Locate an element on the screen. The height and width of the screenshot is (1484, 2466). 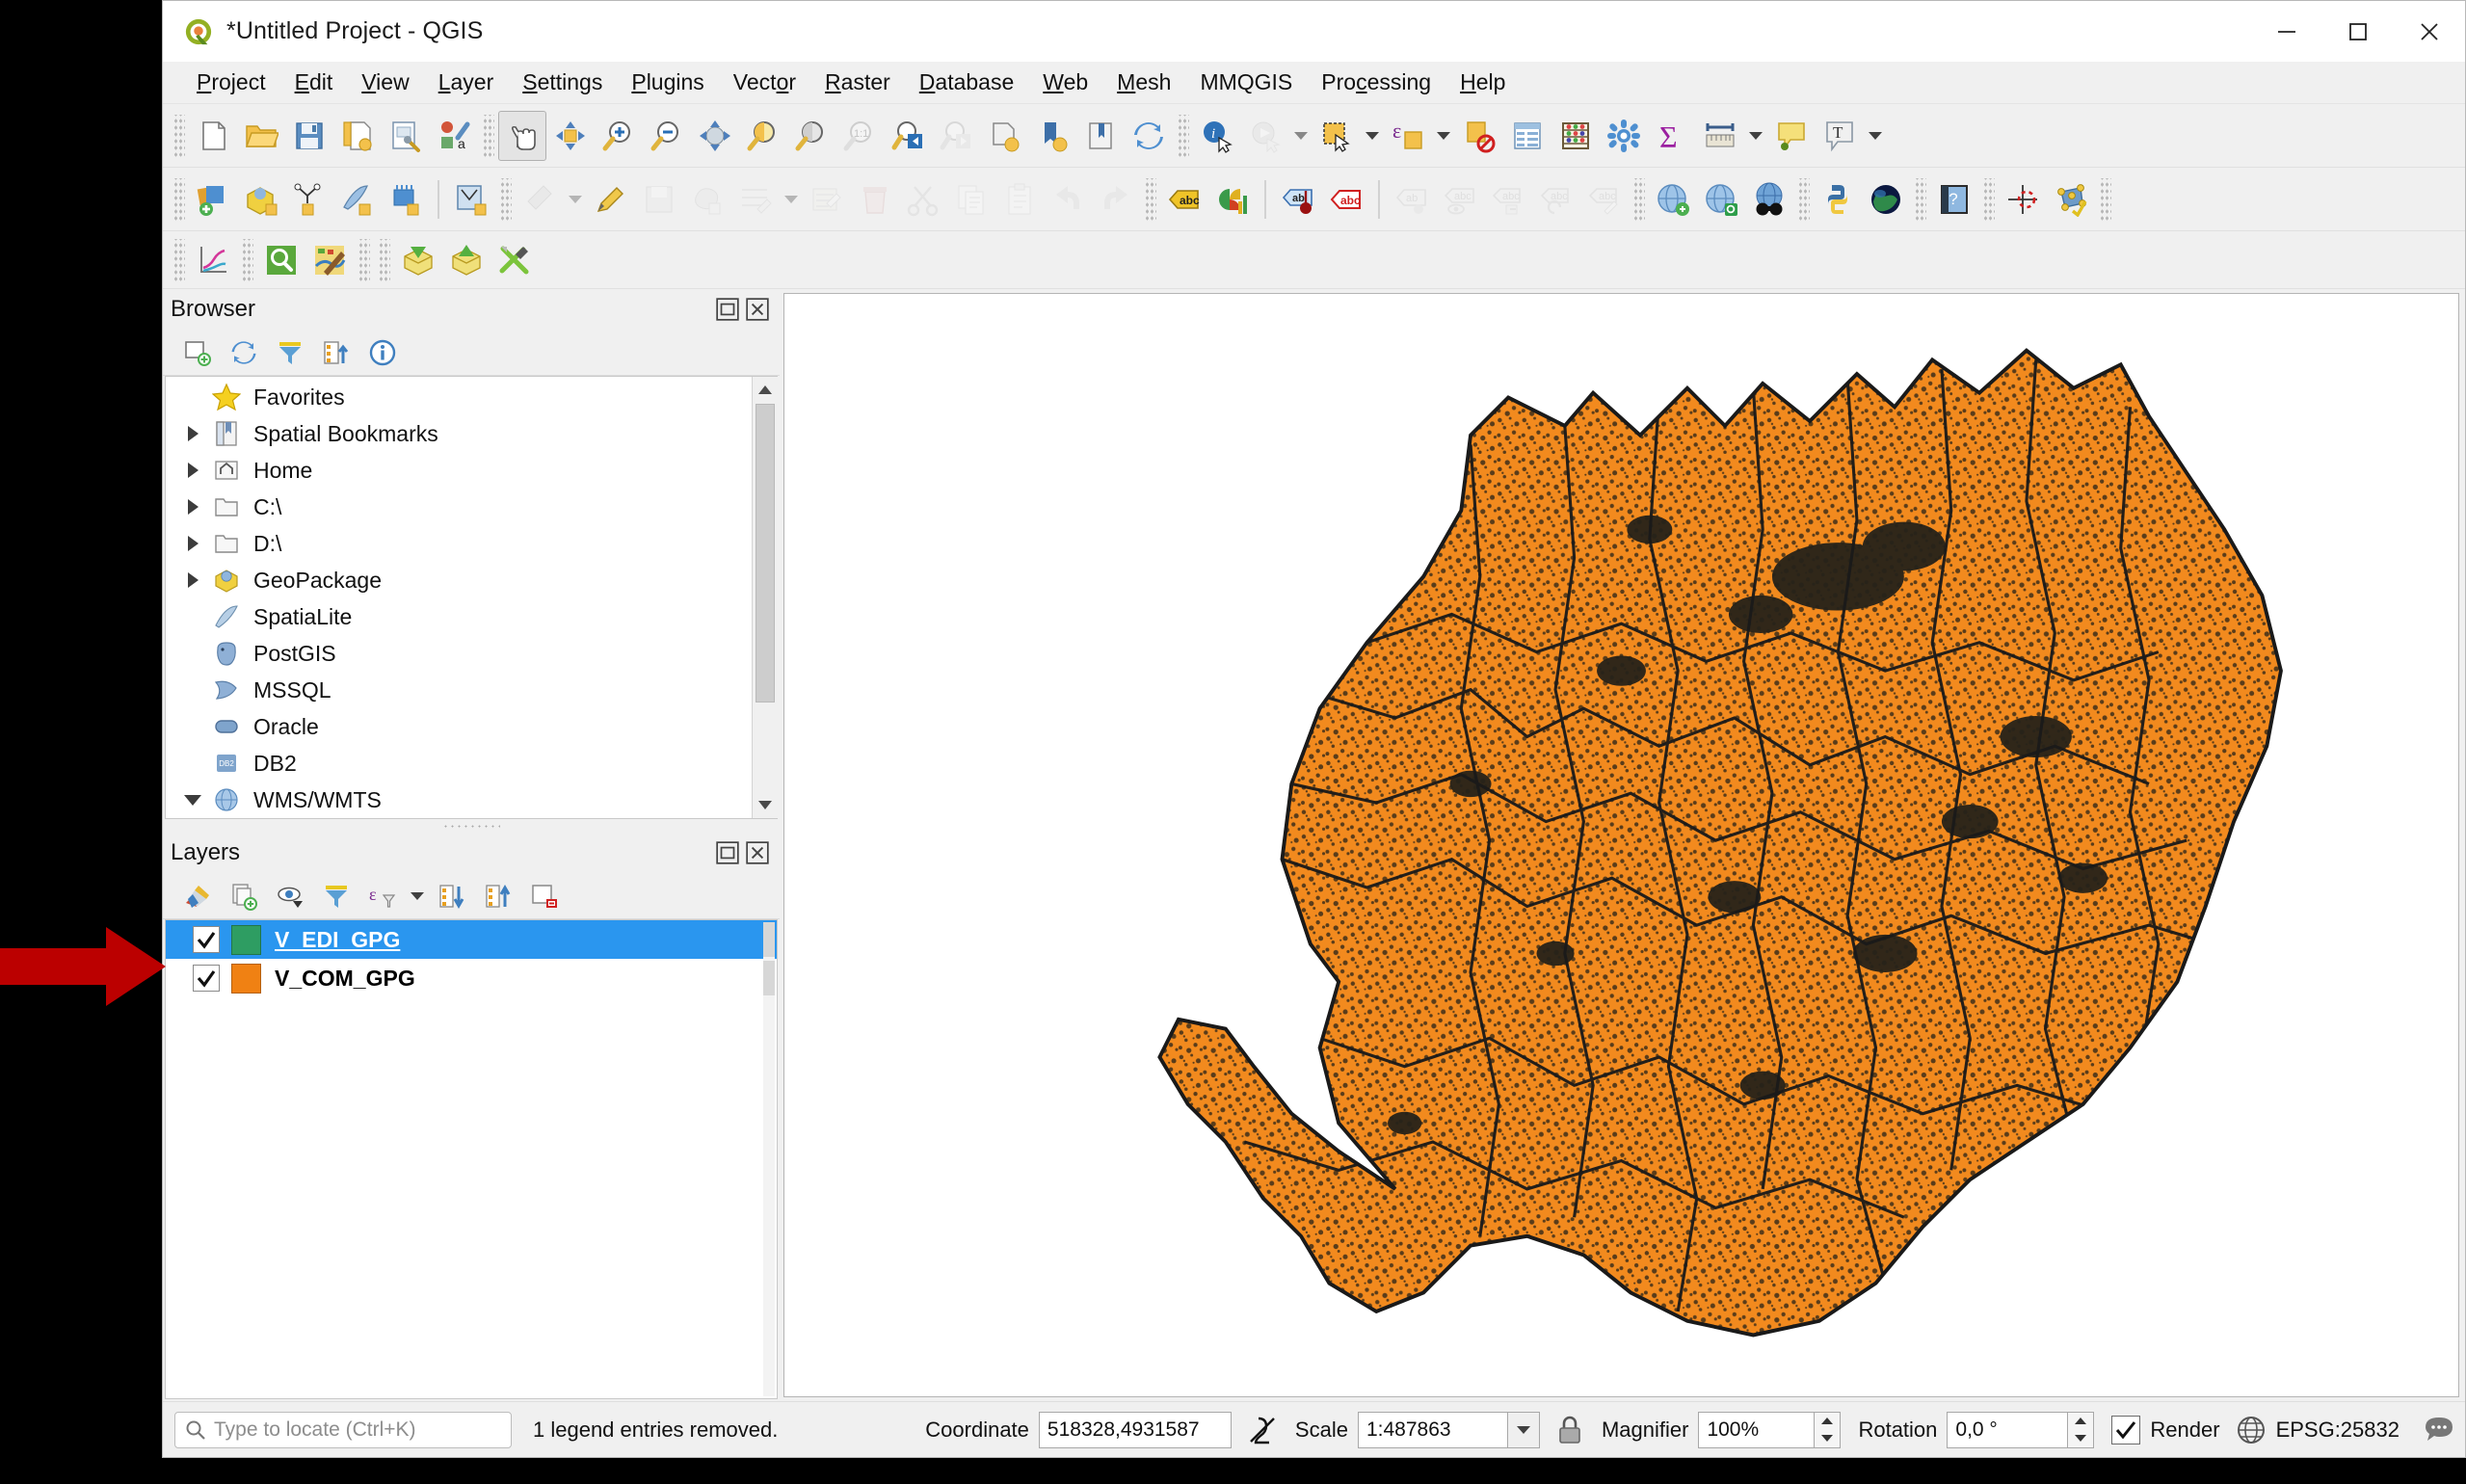
menu-project: PProjectroject is located at coordinates (231, 82).